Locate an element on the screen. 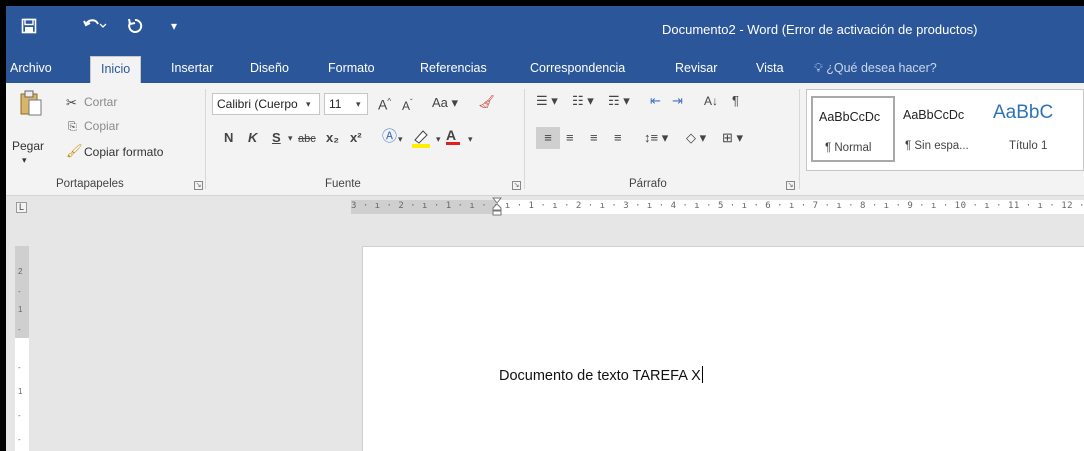 The width and height of the screenshot is (1084, 451). superscript-button: x² is located at coordinates (356, 138).